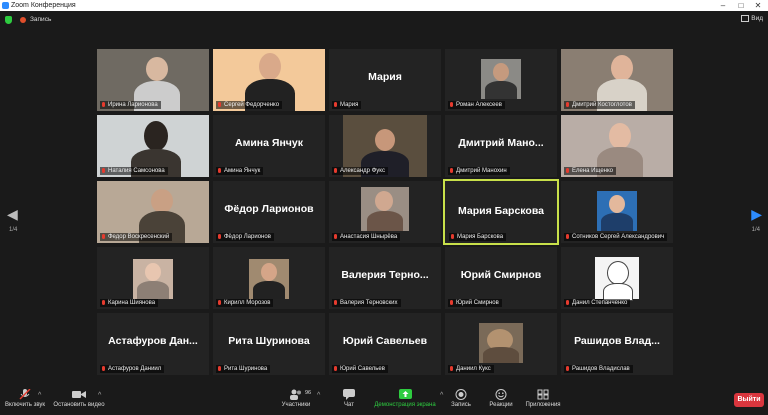  I want to click on participant-name: Дмитрий Манохин, so click(479, 171).